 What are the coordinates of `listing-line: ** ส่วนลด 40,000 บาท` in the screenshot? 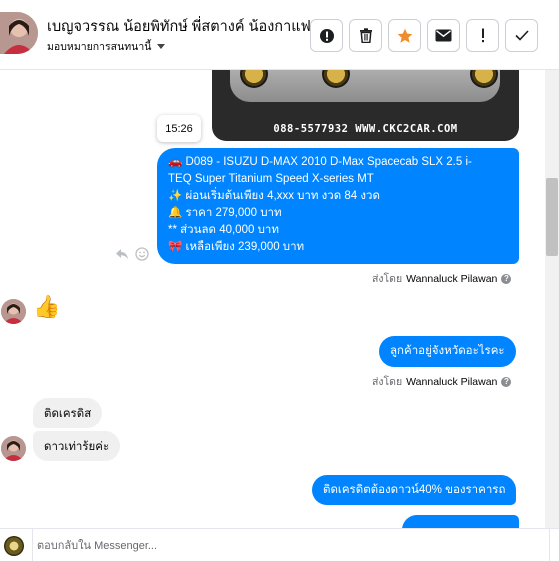 It's located at (223, 230).